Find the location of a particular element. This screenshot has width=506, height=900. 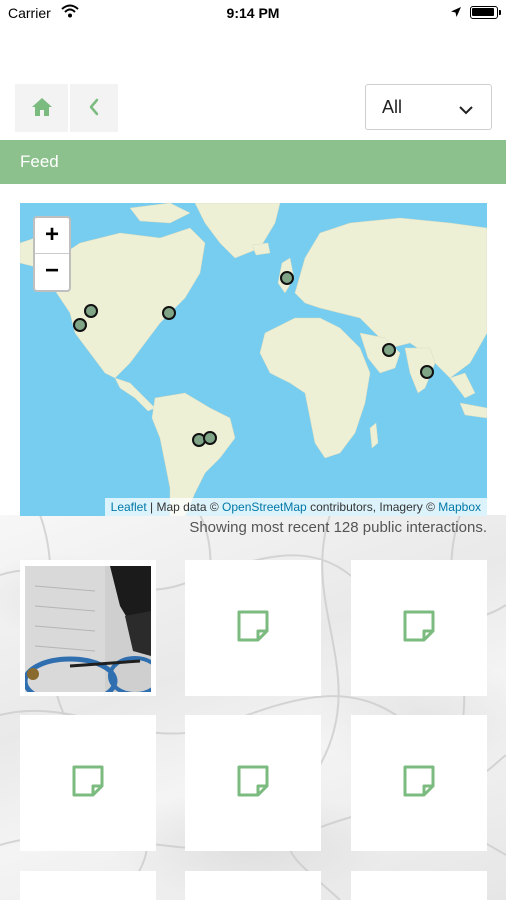

chevron-left-icon is located at coordinates (94, 108).